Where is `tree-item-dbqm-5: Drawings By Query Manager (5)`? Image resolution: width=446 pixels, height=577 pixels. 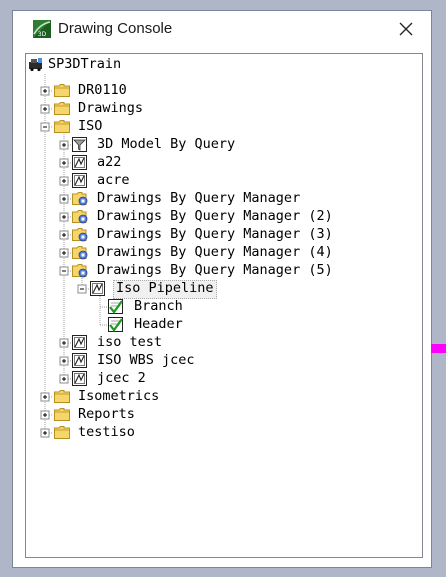 tree-item-dbqm-5: Drawings By Query Manager (5) is located at coordinates (215, 270).